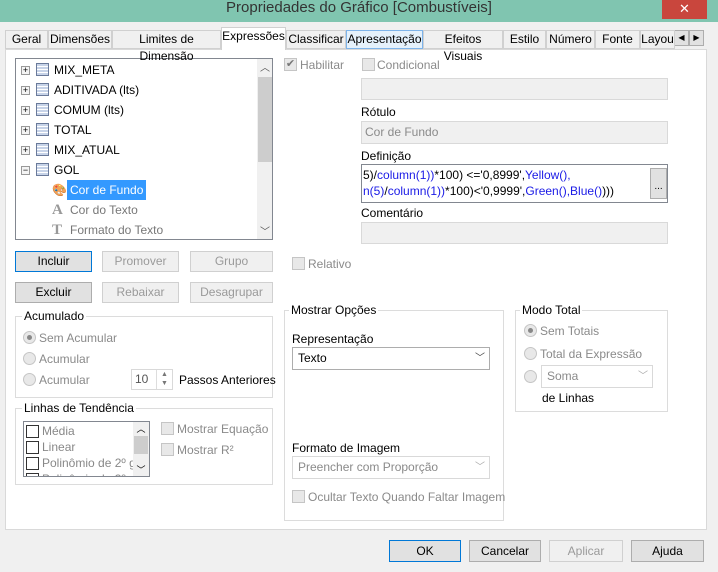 The width and height of the screenshot is (718, 572). I want to click on tree-item: T Formato do Texto, so click(136, 229).